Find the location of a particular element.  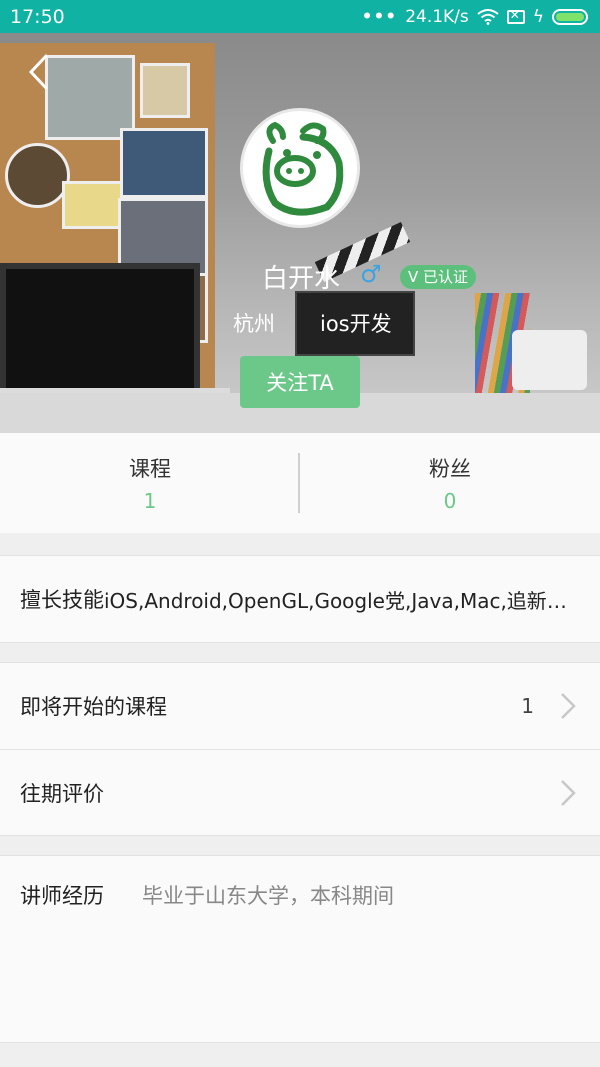

stat-value: 1 is located at coordinates (150, 501).